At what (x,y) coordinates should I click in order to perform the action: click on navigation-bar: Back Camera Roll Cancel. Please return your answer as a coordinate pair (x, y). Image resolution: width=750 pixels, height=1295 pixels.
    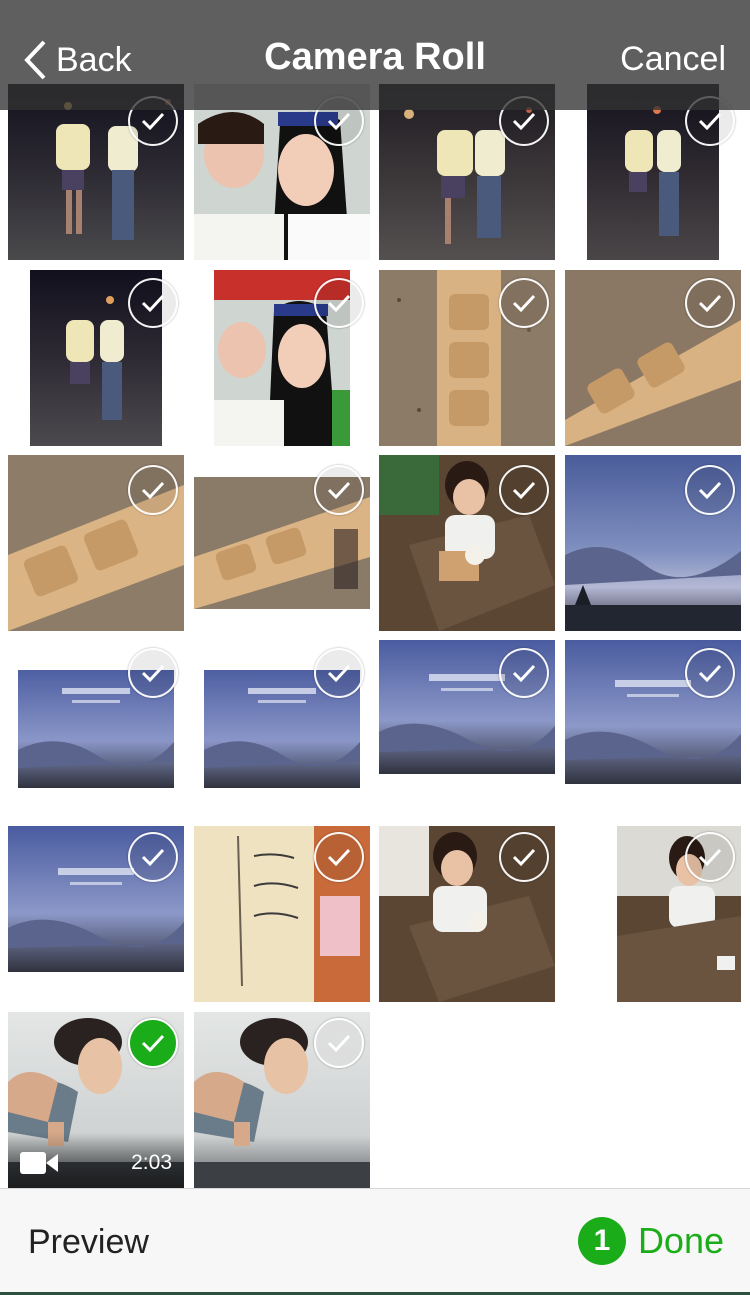
    Looking at the image, I should click on (375, 55).